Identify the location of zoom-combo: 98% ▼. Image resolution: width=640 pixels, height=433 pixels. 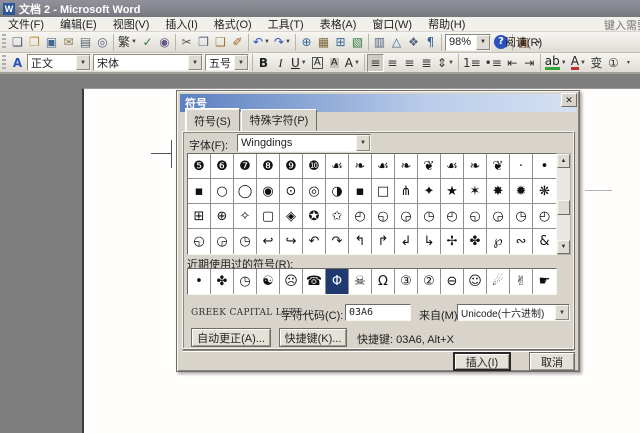
(468, 42).